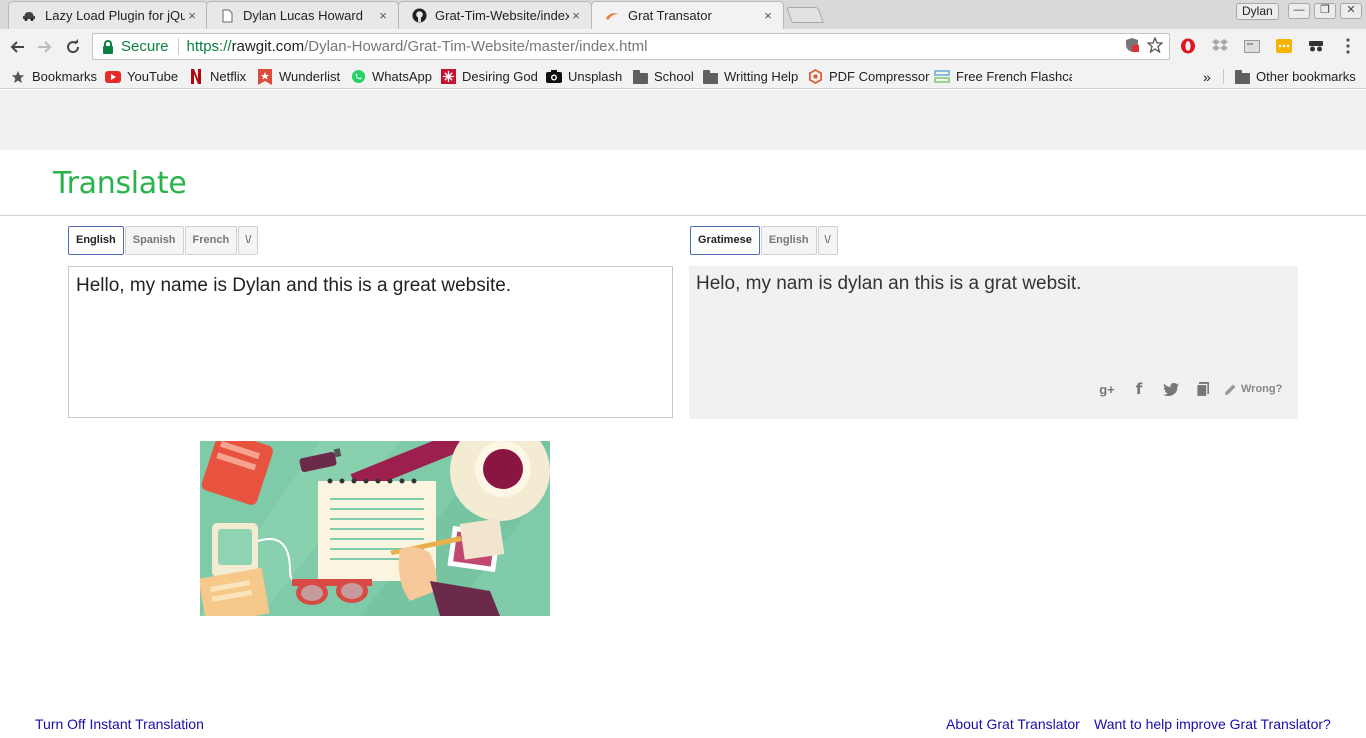 Image resolution: width=1366 pixels, height=738 pixels. I want to click on source-lang-english: English, so click(96, 240).